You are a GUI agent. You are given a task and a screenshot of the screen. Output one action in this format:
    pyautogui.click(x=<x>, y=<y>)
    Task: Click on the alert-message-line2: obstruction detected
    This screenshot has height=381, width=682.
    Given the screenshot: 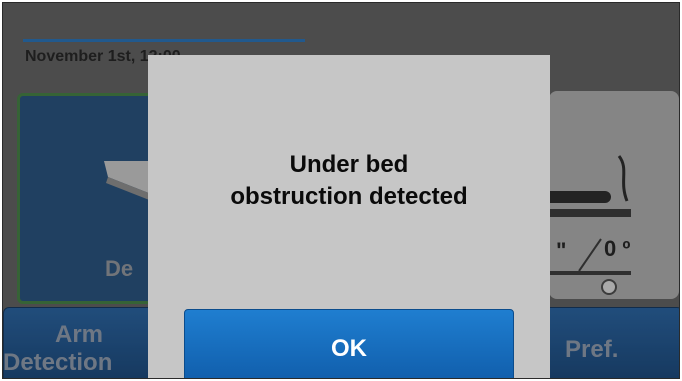 What is the action you would take?
    pyautogui.click(x=349, y=196)
    